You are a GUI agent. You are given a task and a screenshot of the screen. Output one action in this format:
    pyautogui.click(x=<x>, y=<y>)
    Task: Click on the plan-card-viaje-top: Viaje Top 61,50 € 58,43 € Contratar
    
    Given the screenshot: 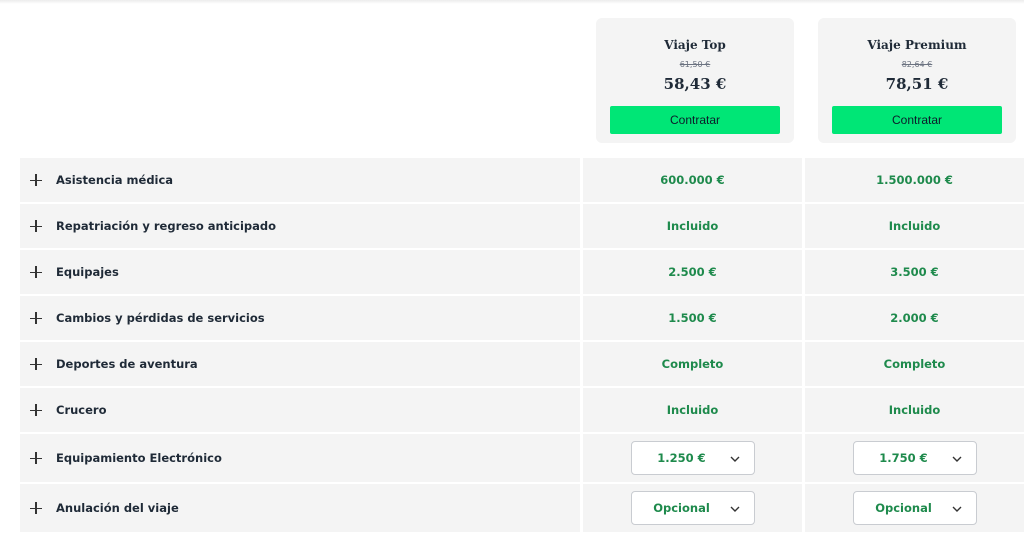 What is the action you would take?
    pyautogui.click(x=695, y=80)
    